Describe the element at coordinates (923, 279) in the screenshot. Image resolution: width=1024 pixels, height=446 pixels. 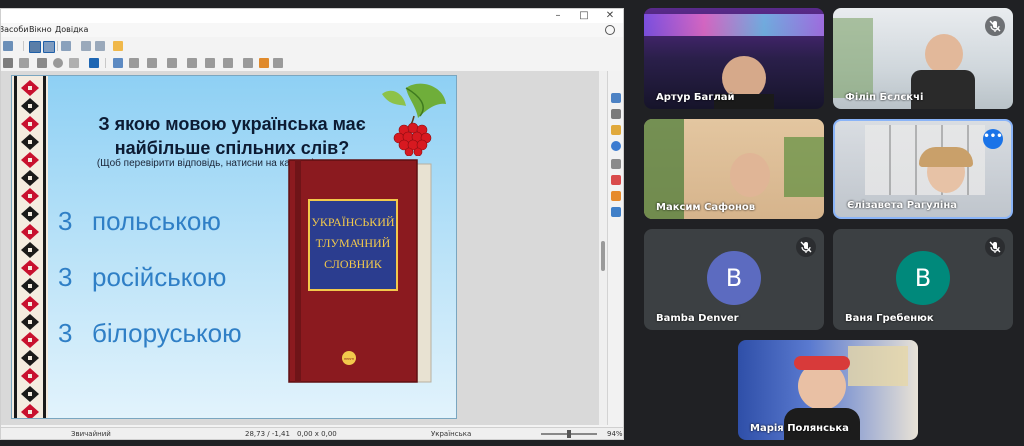
I see `participant-tile: В Ваня Гребенюк` at that location.